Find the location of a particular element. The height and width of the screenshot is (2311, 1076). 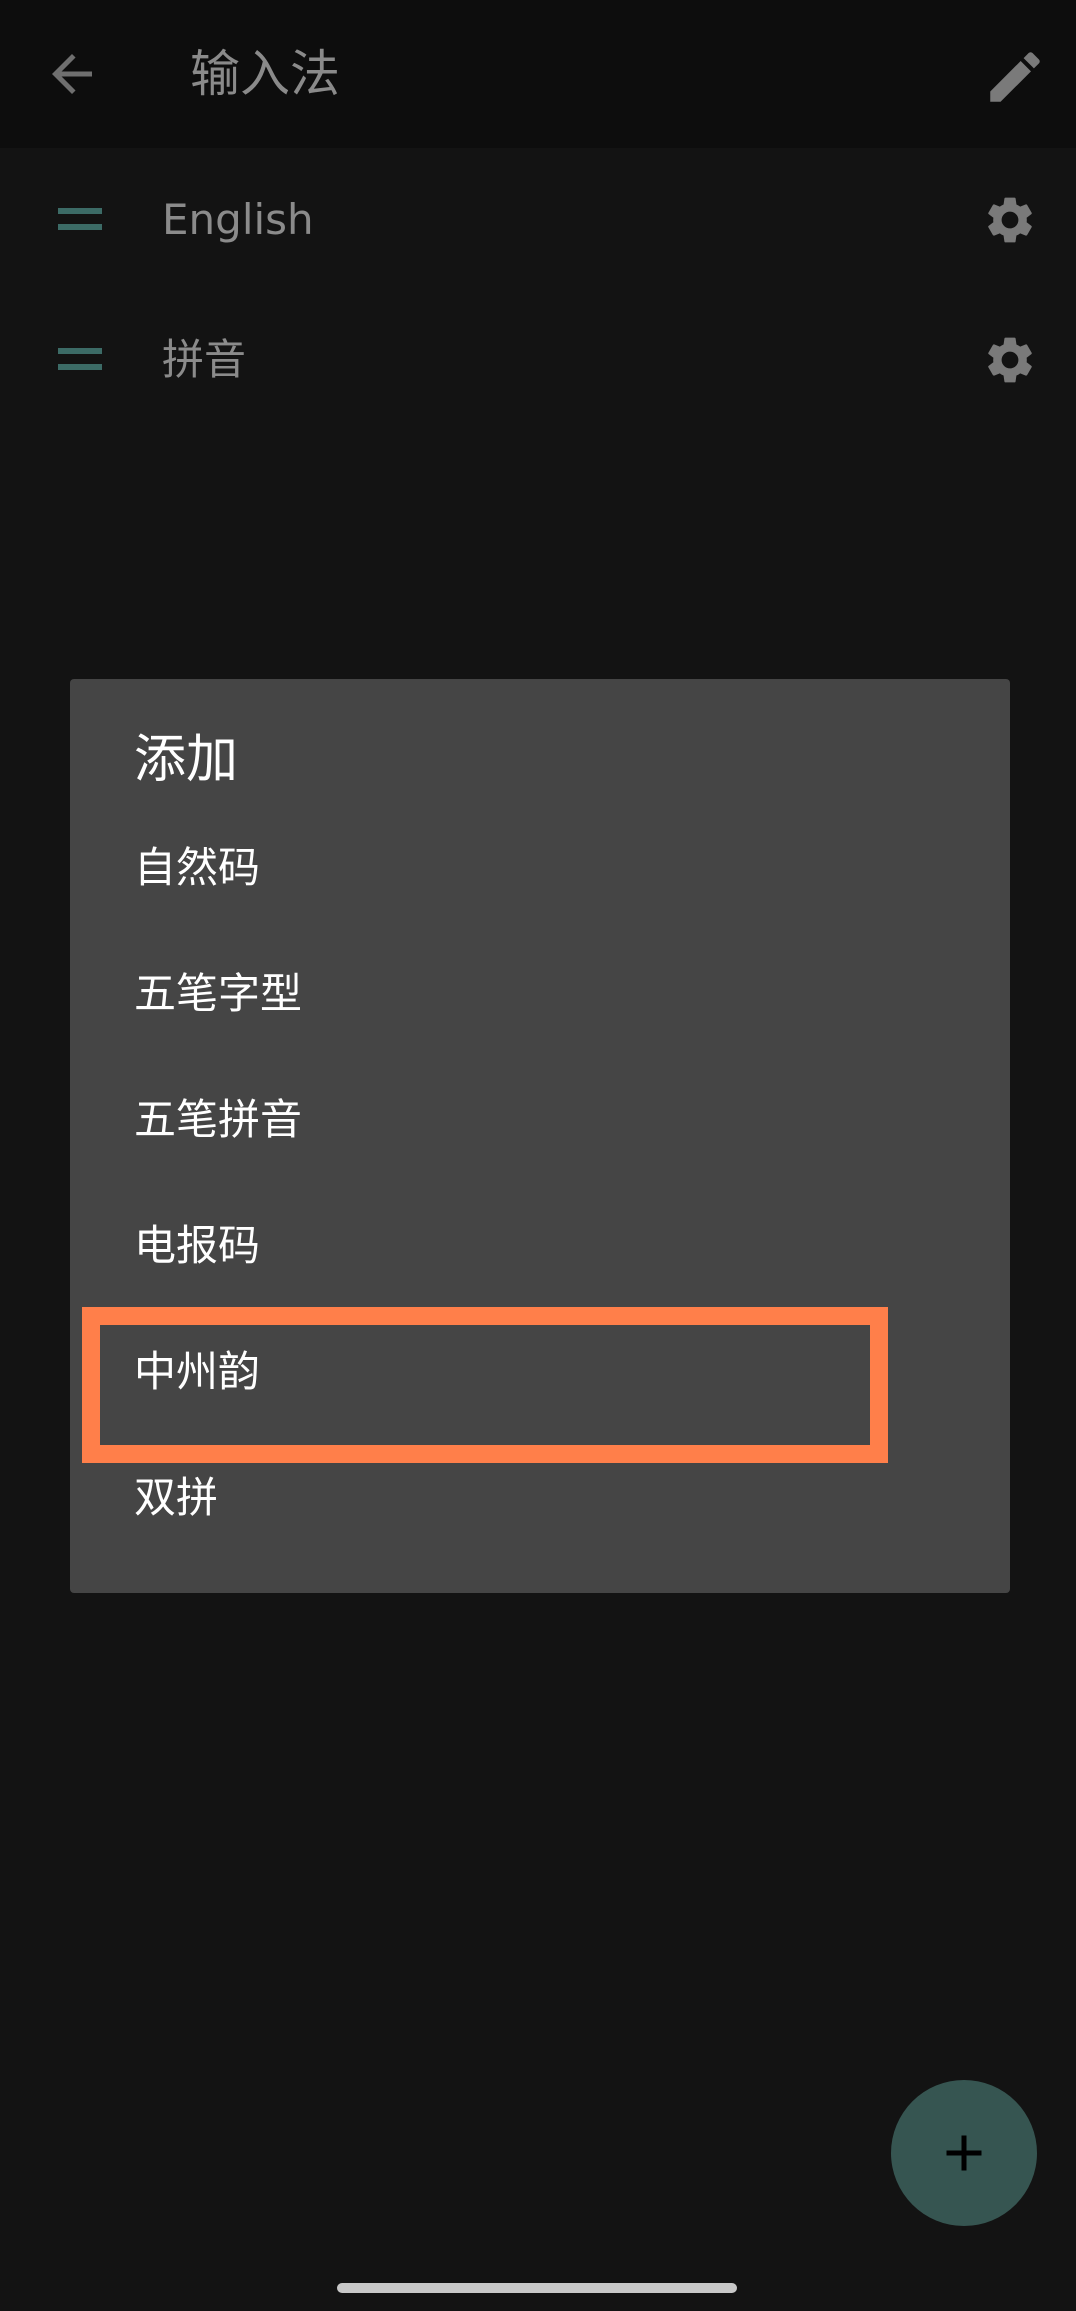

option-label: 自然码 is located at coordinates (197, 867).